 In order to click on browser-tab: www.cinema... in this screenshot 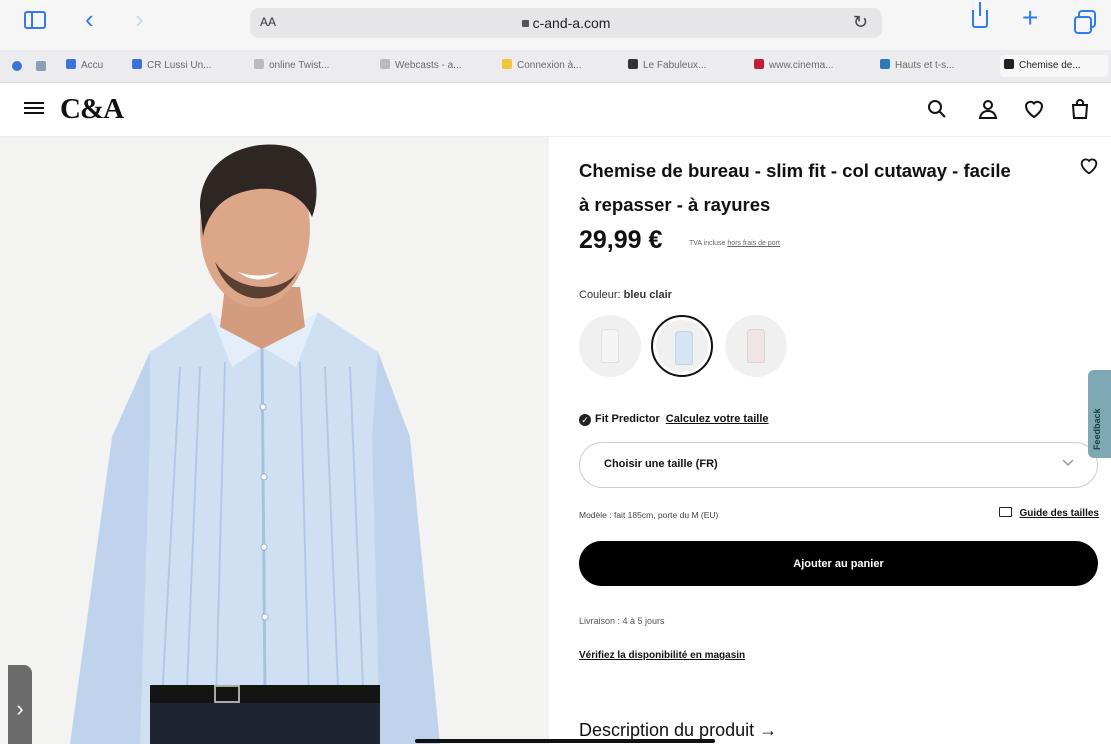, I will do `click(809, 66)`.